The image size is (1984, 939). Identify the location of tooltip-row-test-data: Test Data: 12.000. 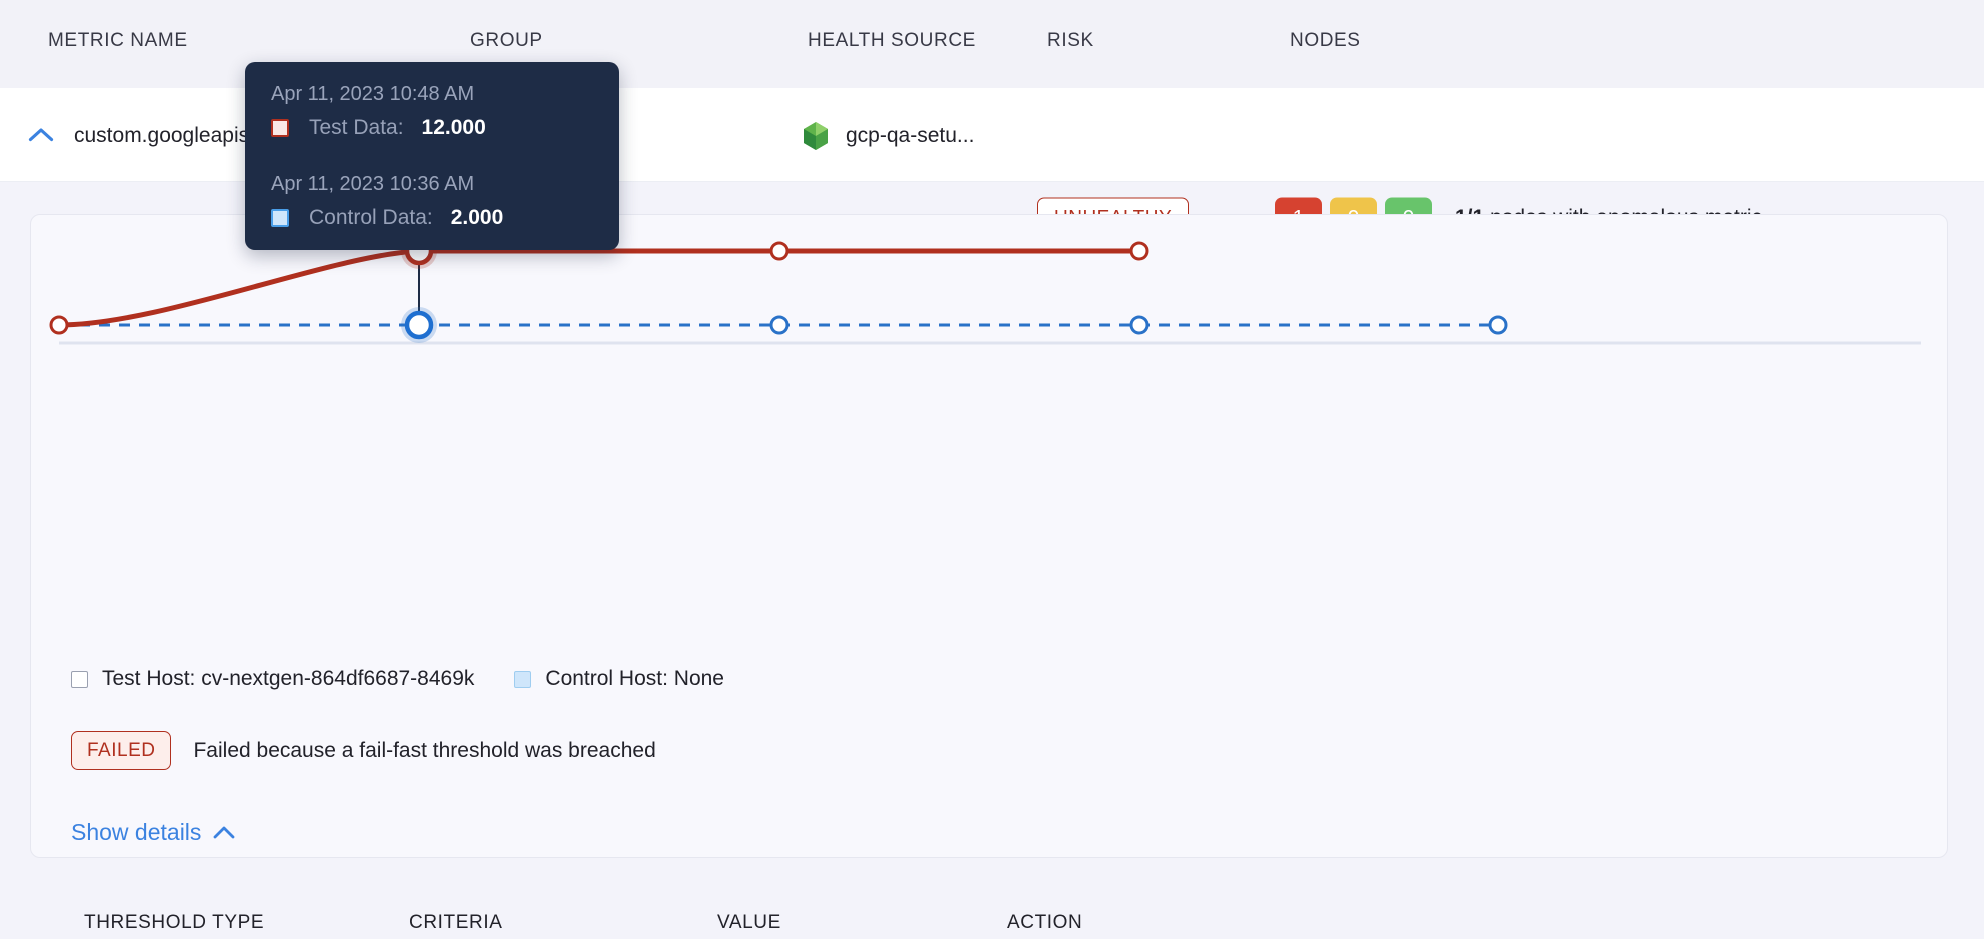
(432, 128).